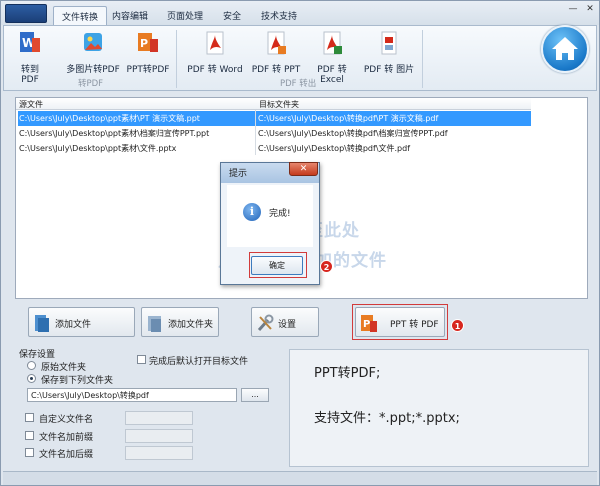 This screenshot has width=600, height=486. Describe the element at coordinates (303, 169) in the screenshot. I see `dialog-close-button: ✕` at that location.